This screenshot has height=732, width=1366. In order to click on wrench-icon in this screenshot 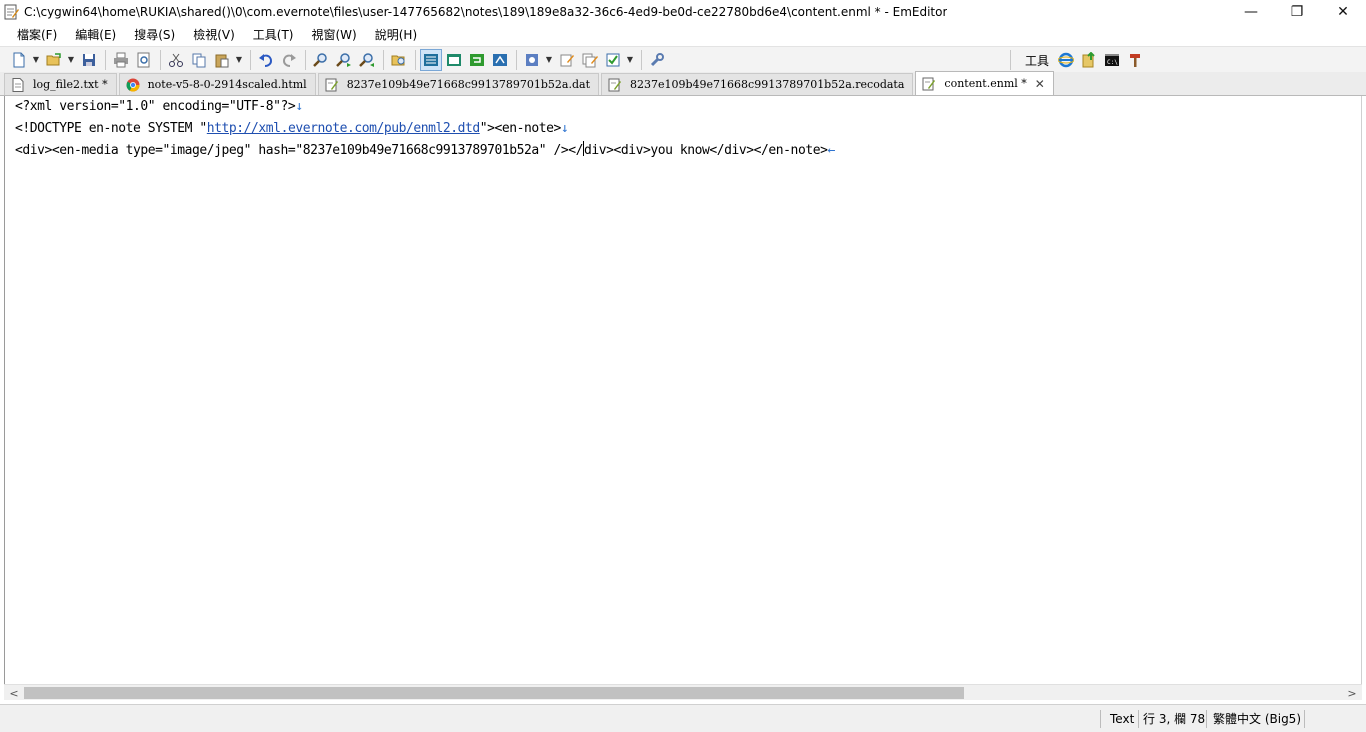, I will do `click(657, 59)`.